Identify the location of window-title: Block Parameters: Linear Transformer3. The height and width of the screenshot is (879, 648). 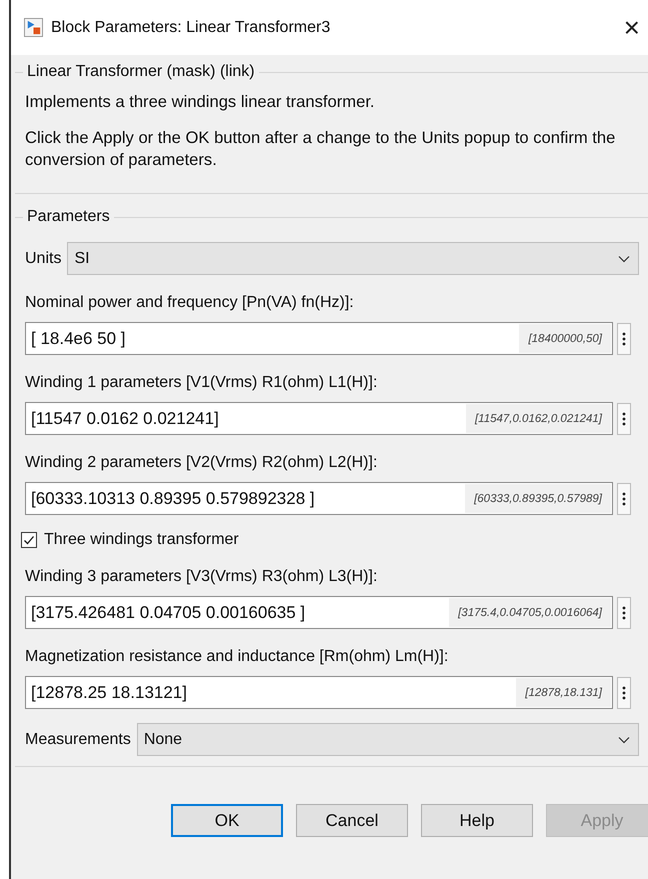
(191, 27).